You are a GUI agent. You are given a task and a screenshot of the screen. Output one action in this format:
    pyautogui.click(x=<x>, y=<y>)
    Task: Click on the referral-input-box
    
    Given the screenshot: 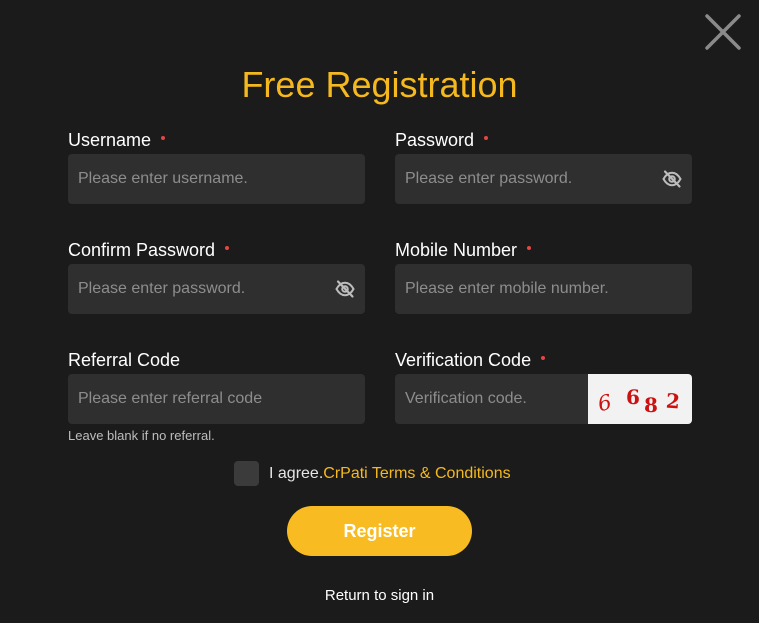 What is the action you would take?
    pyautogui.click(x=216, y=399)
    